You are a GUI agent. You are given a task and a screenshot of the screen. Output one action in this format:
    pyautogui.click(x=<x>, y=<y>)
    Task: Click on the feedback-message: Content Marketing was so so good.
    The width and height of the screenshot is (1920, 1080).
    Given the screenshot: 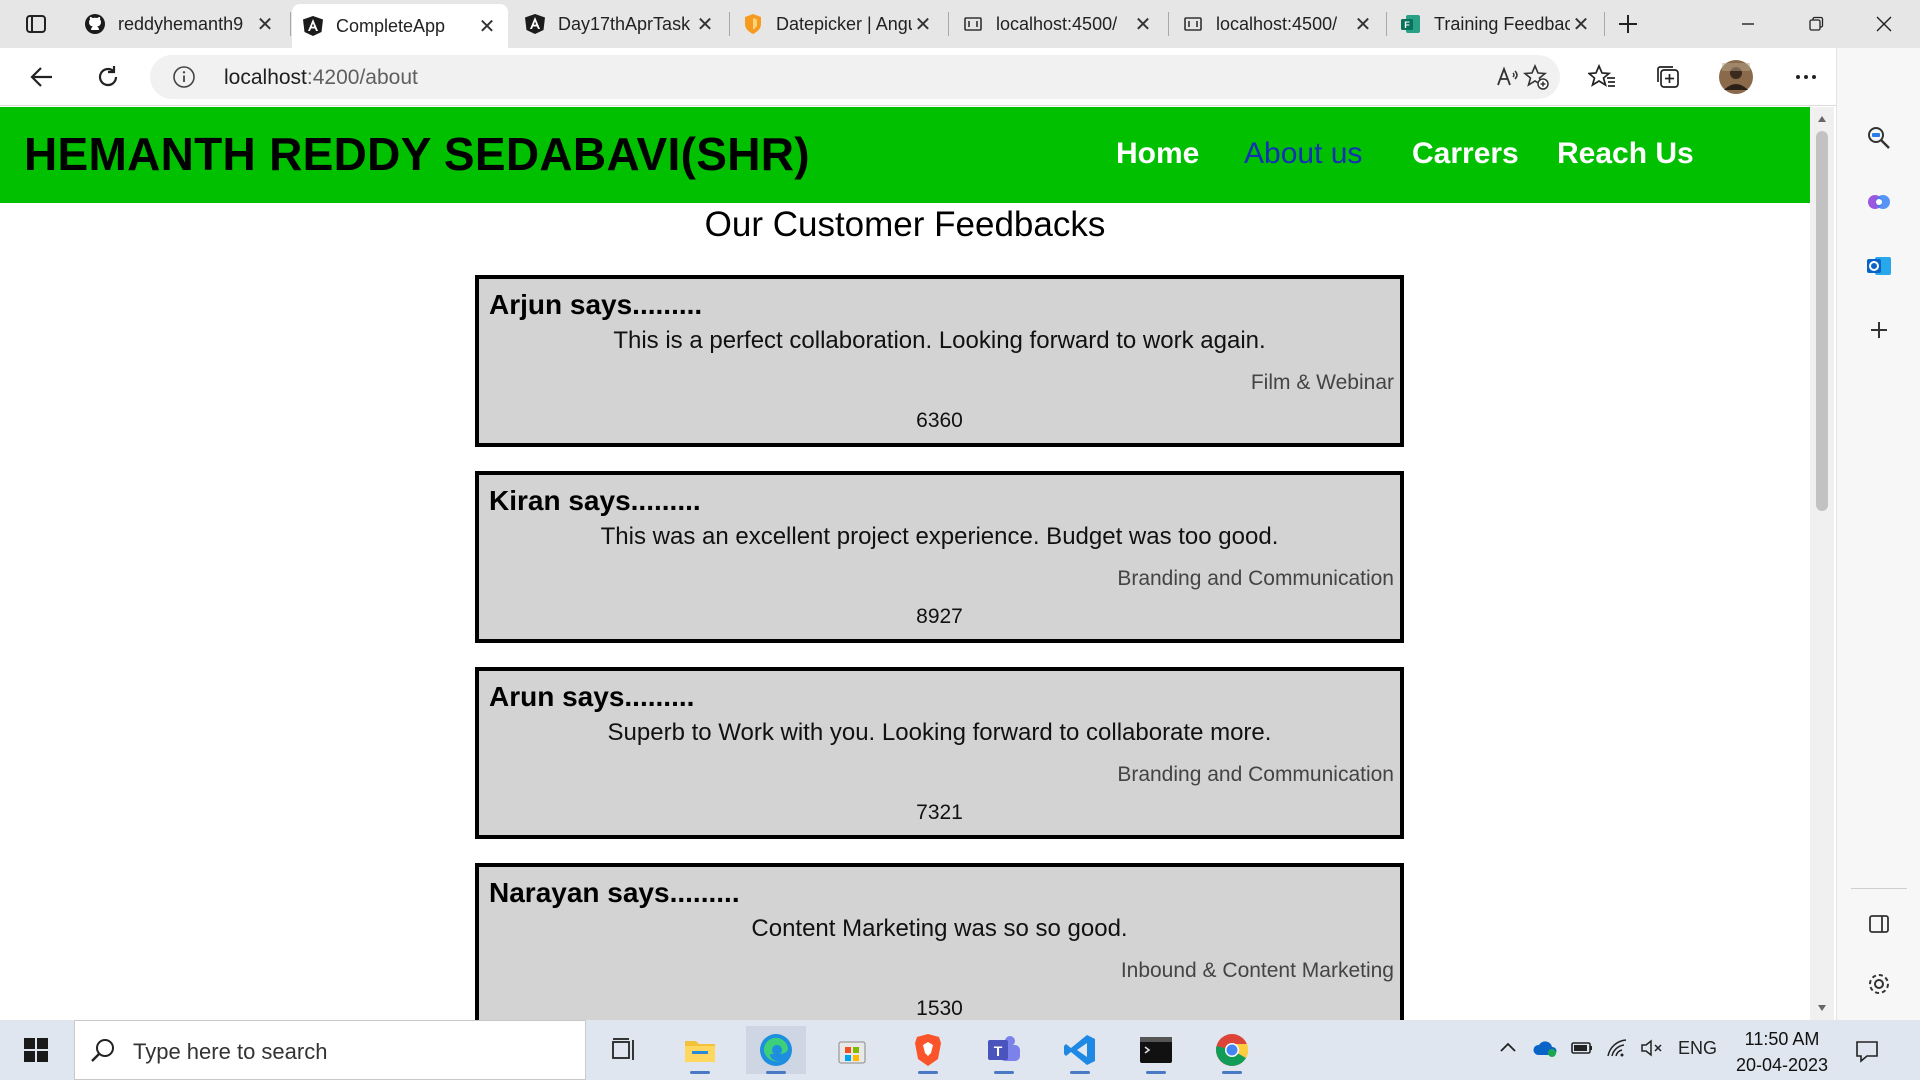 What is the action you would take?
    pyautogui.click(x=939, y=928)
    